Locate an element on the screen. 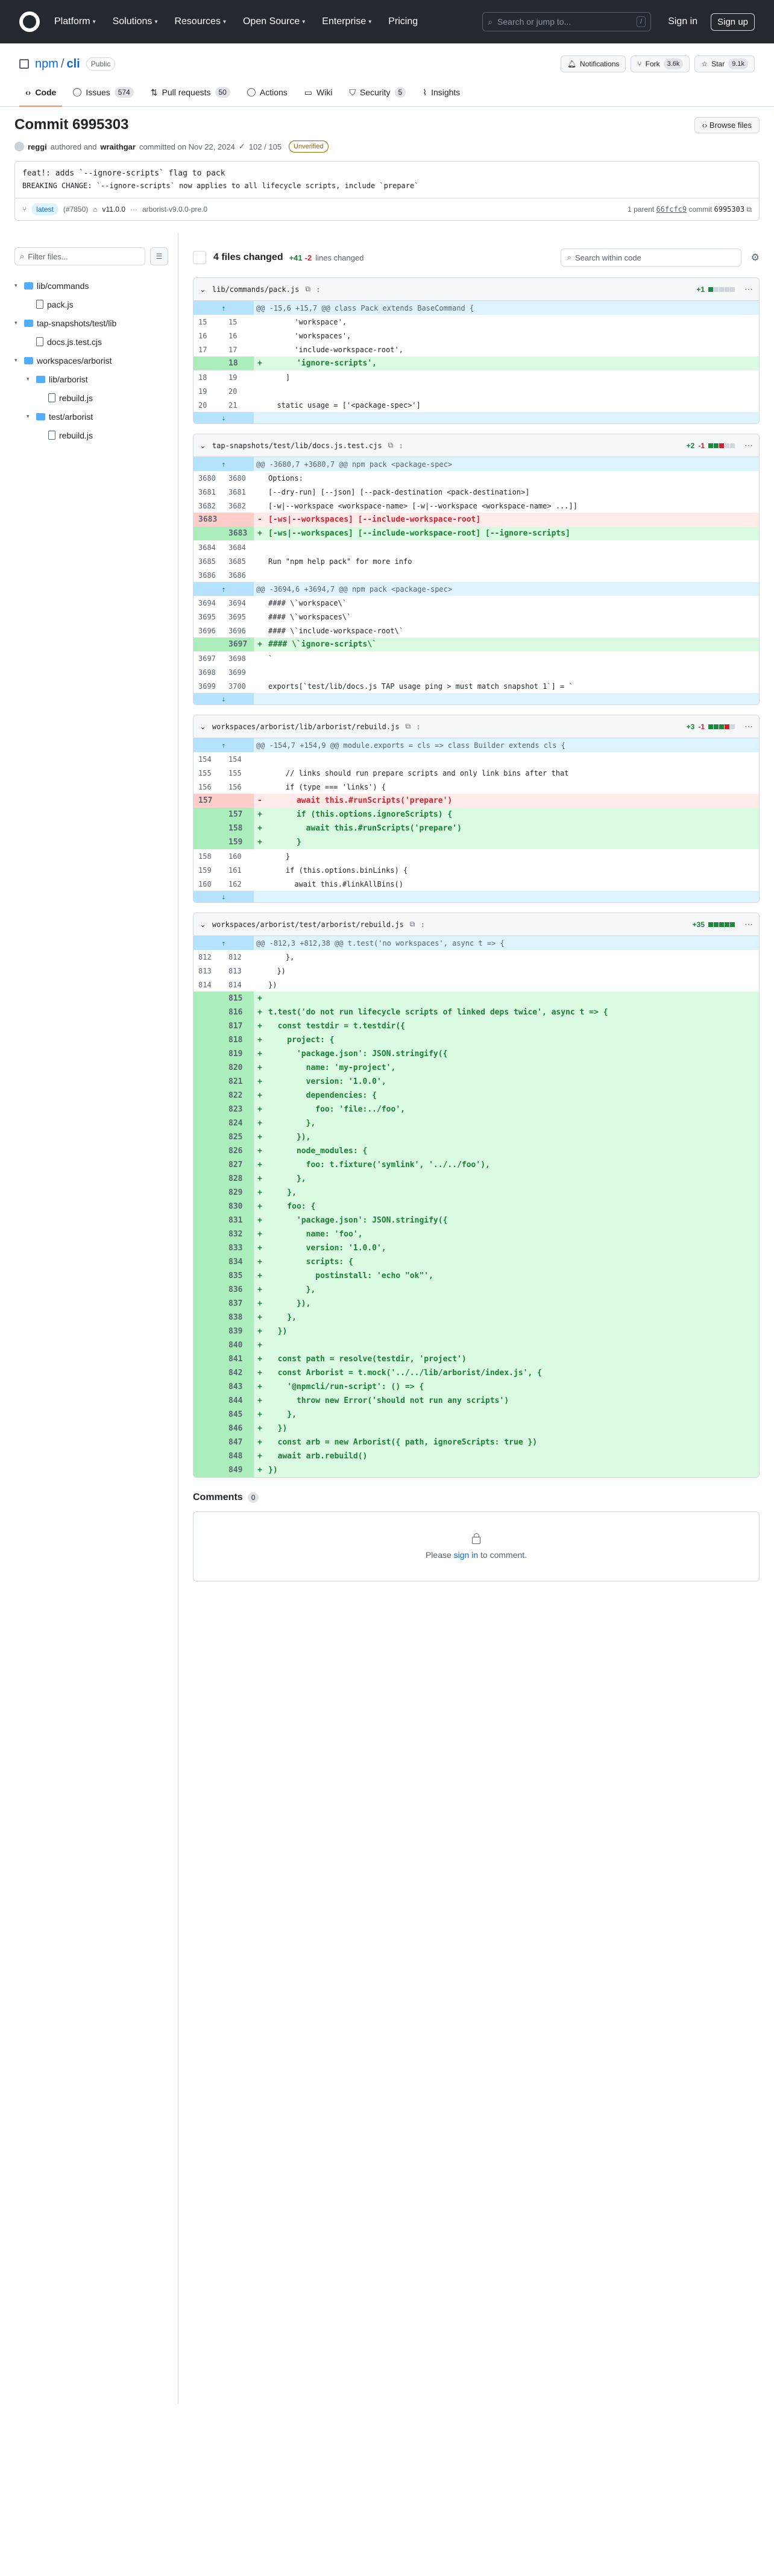 This screenshot has height=2576, width=774. new-line-number: 841 is located at coordinates (239, 1359).